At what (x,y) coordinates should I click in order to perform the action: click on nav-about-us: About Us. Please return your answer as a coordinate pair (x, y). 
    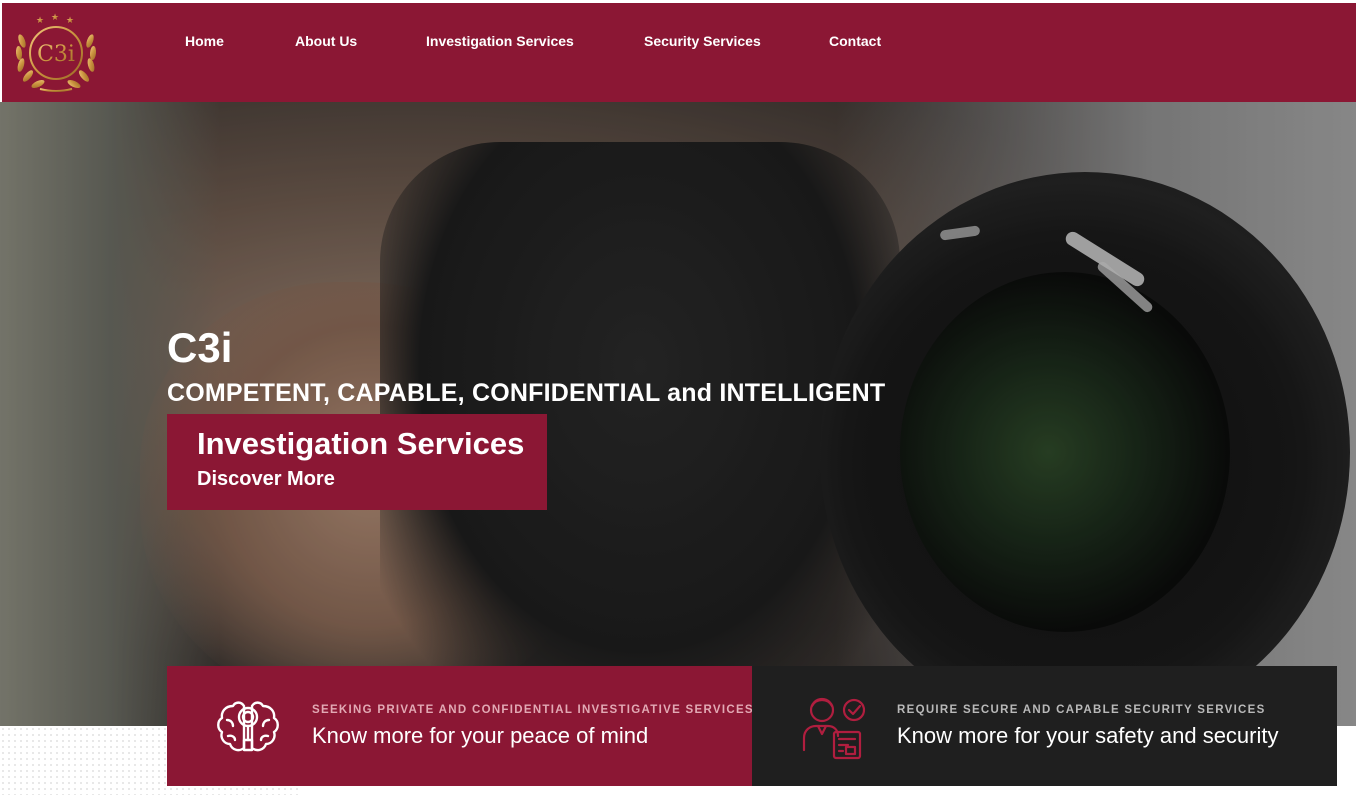
    Looking at the image, I should click on (326, 41).